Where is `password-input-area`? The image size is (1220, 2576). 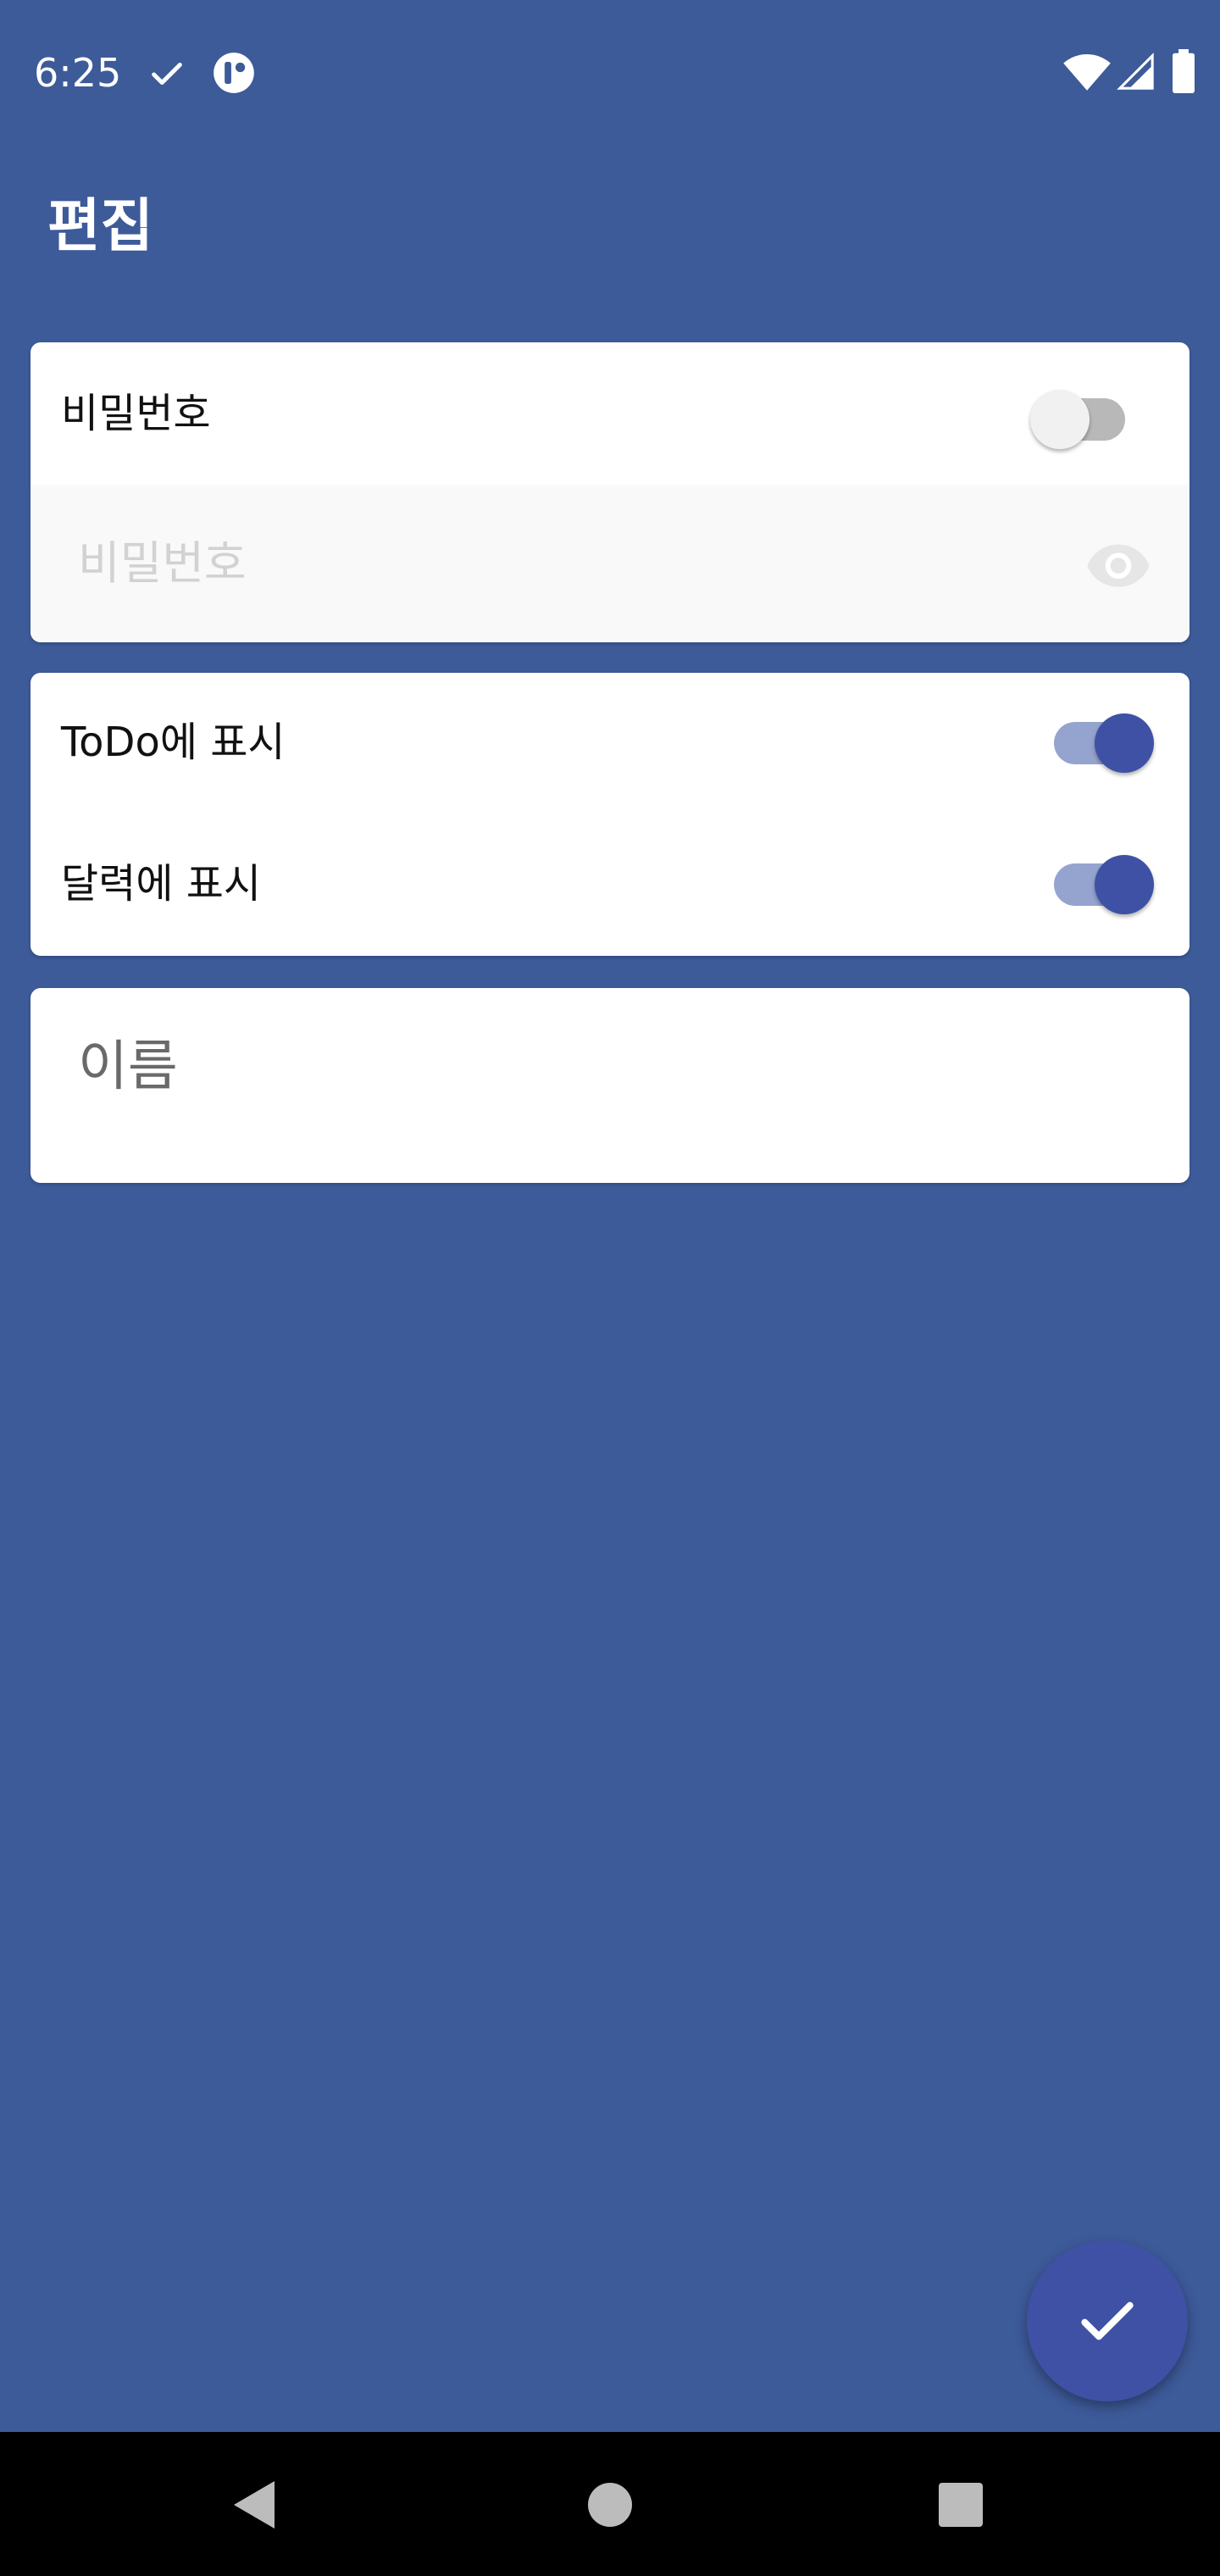
password-input-area is located at coordinates (610, 563).